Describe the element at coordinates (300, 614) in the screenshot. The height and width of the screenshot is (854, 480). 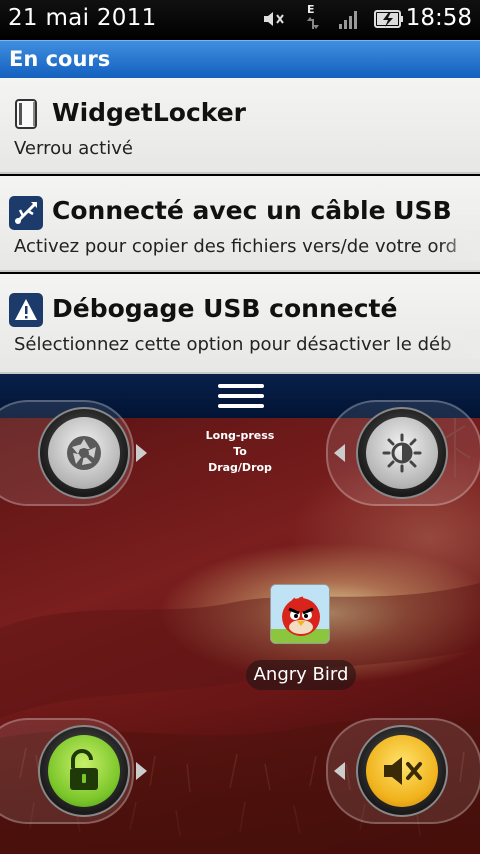
I see `angry-bird-icon` at that location.